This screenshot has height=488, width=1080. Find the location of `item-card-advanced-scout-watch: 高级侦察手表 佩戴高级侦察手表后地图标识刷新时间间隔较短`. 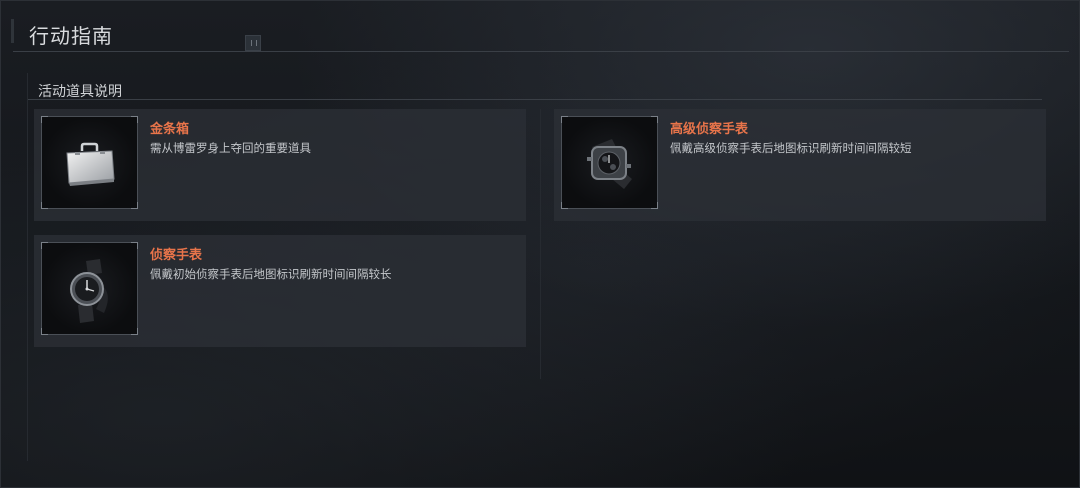

item-card-advanced-scout-watch: 高级侦察手表 佩戴高级侦察手表后地图标识刷新时间间隔较短 is located at coordinates (800, 165).